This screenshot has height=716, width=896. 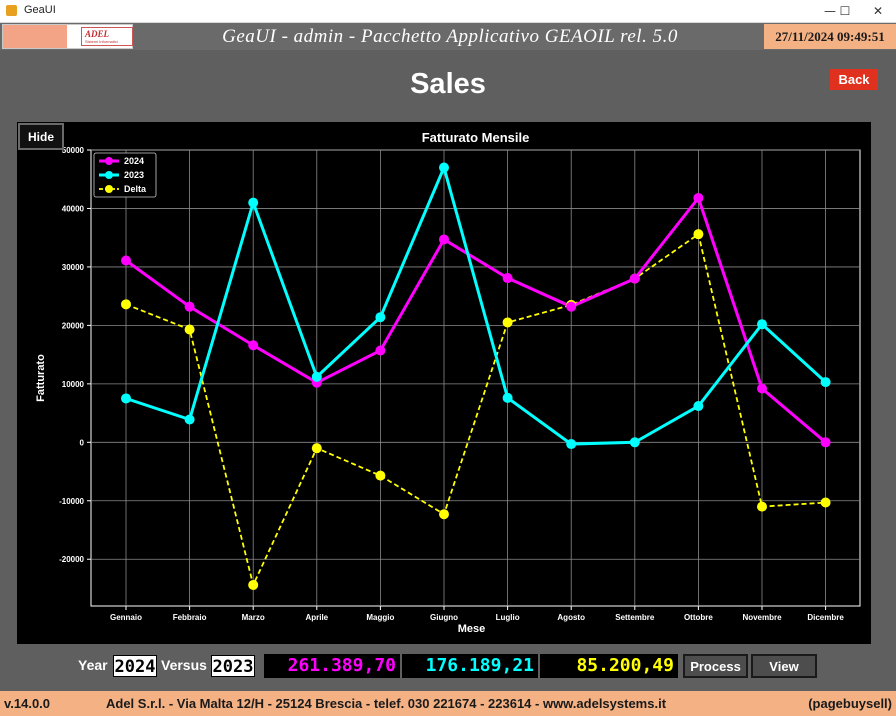 What do you see at coordinates (830, 36) in the screenshot?
I see `datetime-display: 27/11/2024 09:49:51` at bounding box center [830, 36].